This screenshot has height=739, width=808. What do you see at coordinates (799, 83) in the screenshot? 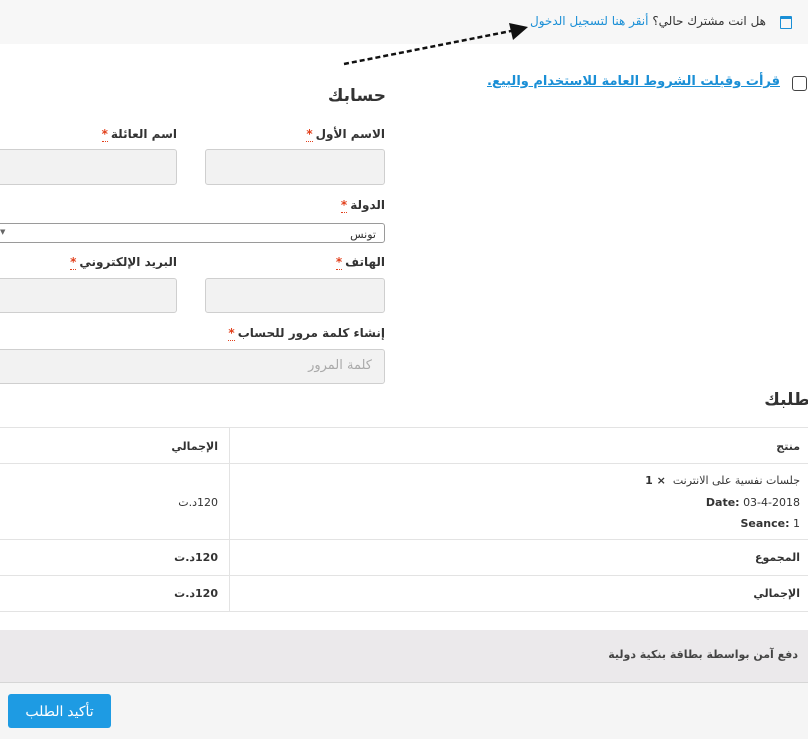
I see `terms-checkbox` at bounding box center [799, 83].